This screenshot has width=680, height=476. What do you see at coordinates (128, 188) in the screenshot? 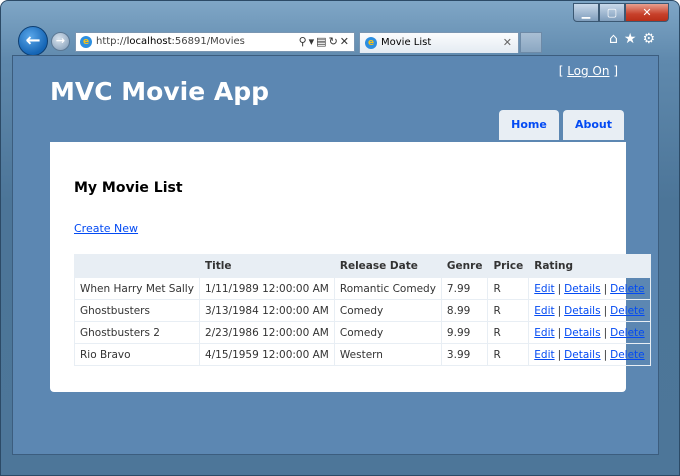
I see `page-heading: My Movie List` at bounding box center [128, 188].